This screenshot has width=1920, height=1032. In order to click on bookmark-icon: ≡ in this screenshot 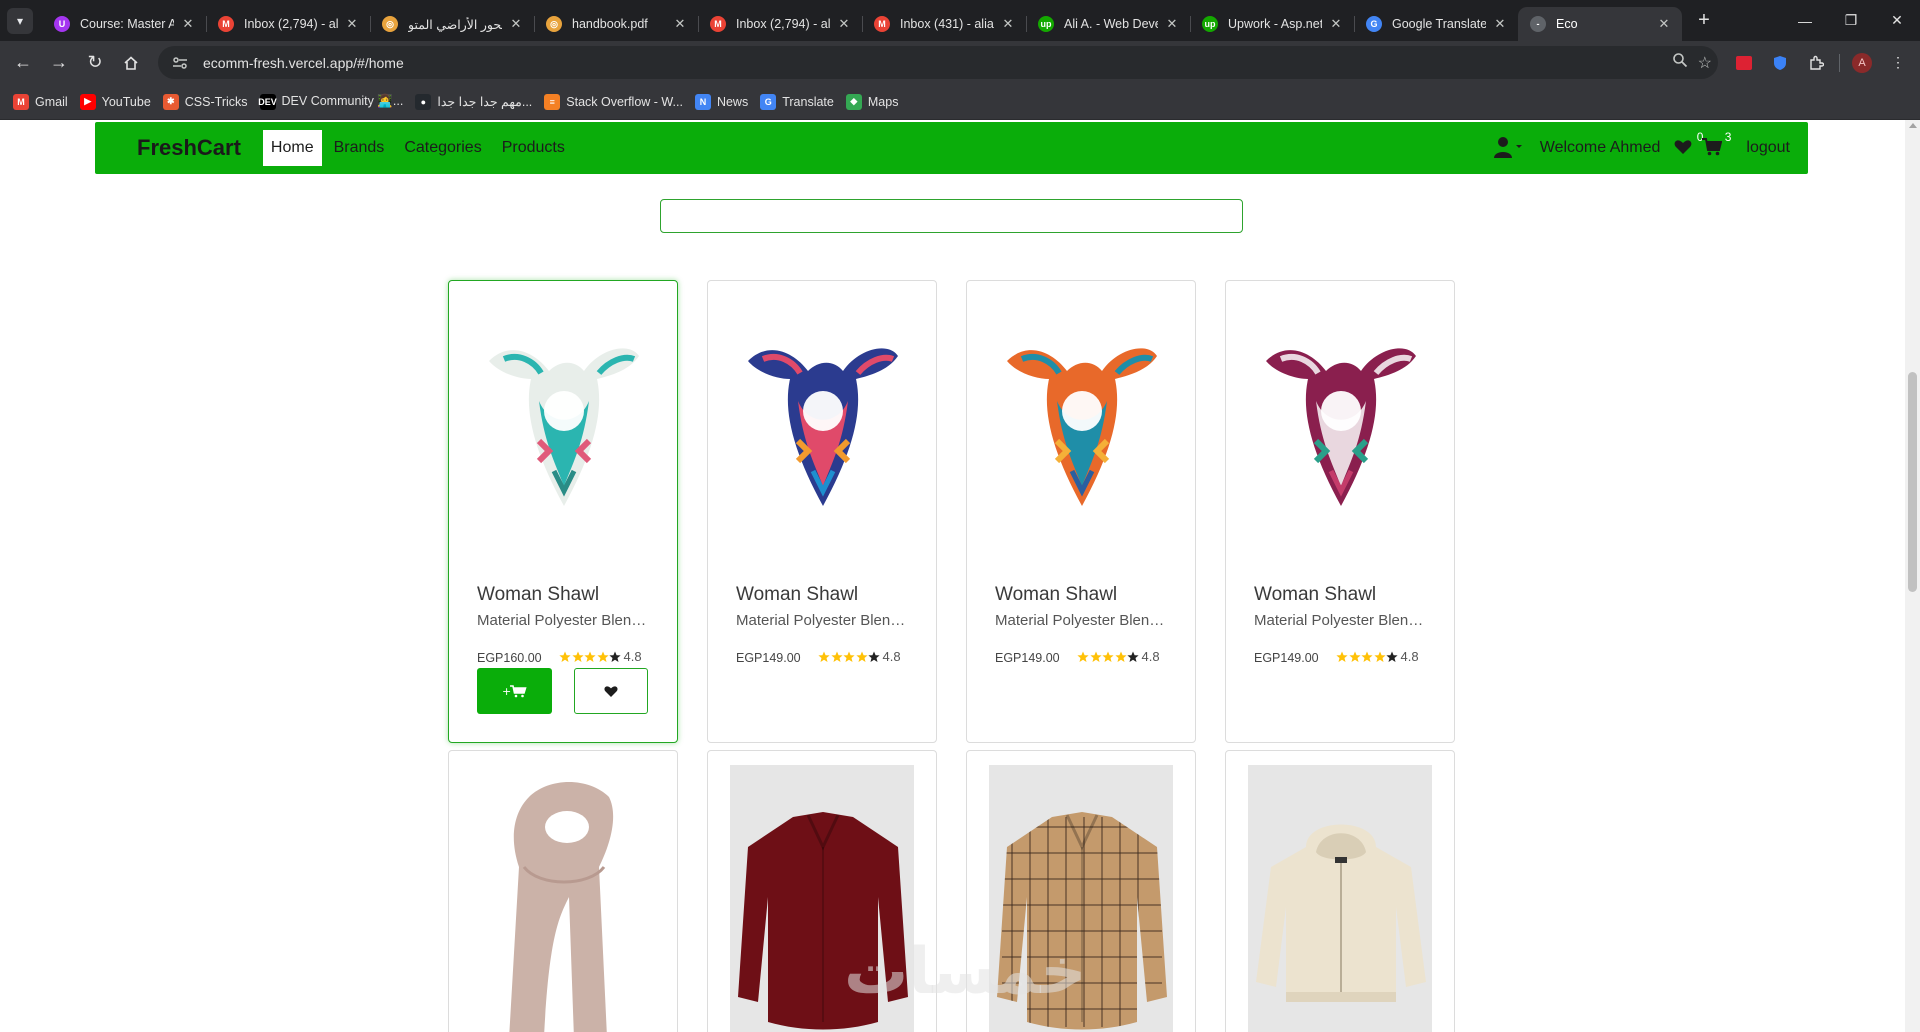, I will do `click(552, 101)`.